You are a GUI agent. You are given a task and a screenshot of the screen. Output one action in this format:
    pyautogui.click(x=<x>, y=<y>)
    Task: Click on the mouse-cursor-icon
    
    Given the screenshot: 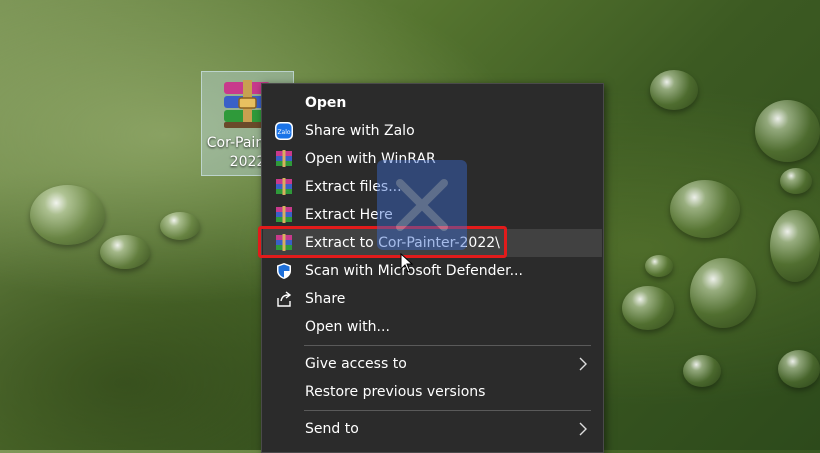 What is the action you would take?
    pyautogui.click(x=407, y=263)
    